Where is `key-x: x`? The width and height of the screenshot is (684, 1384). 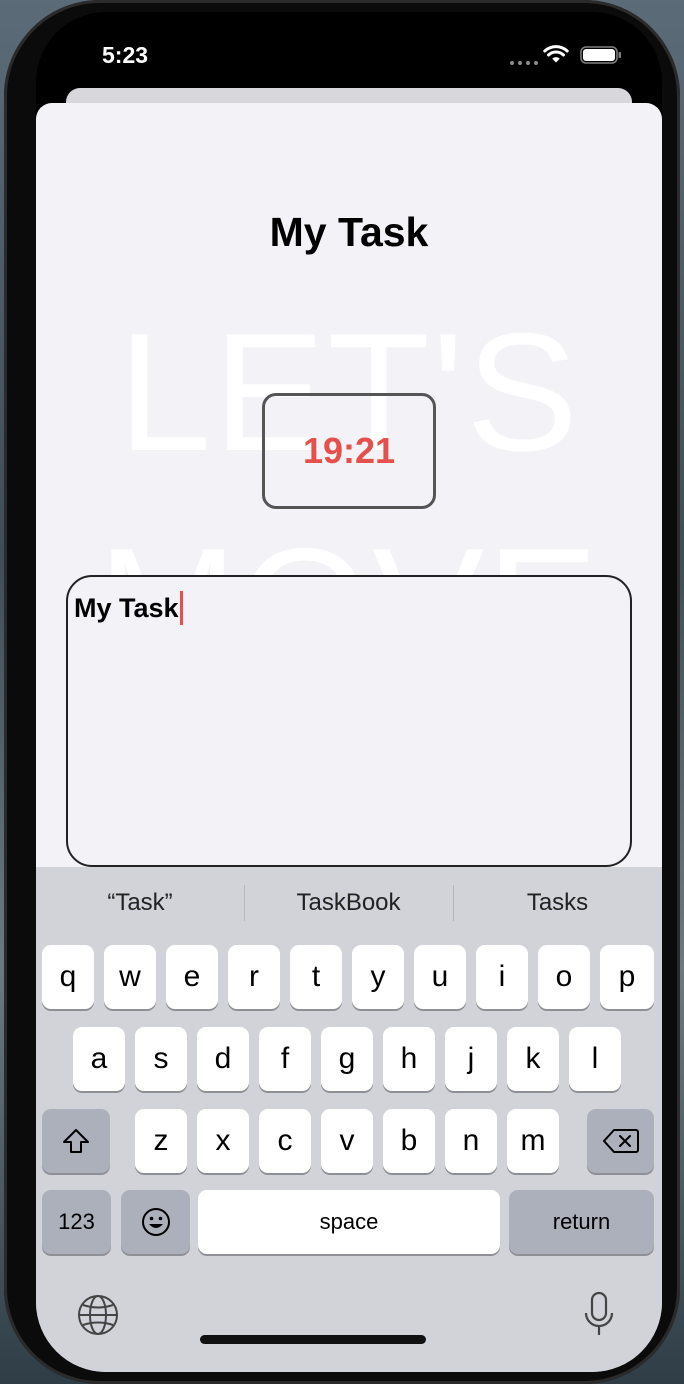
key-x: x is located at coordinates (223, 1141).